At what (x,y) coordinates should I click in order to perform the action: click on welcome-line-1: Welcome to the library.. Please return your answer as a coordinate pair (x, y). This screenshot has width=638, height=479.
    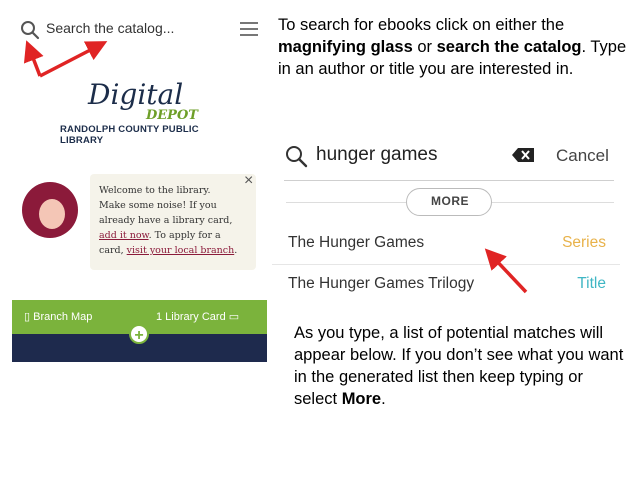
    Looking at the image, I should click on (155, 190).